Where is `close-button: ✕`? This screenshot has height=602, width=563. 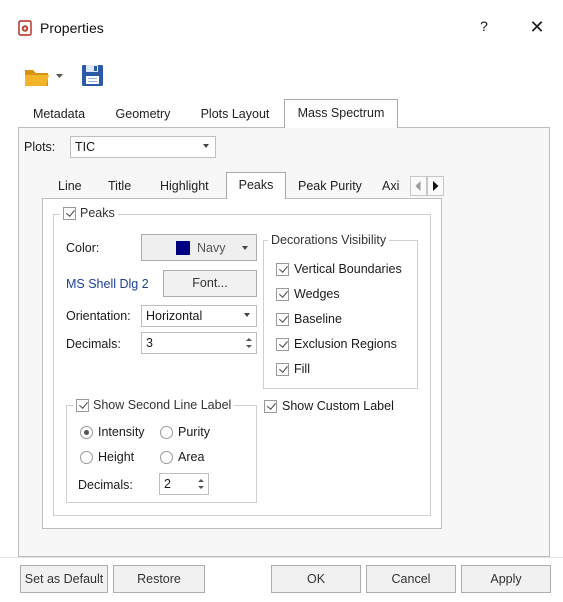
close-button: ✕ is located at coordinates (537, 27).